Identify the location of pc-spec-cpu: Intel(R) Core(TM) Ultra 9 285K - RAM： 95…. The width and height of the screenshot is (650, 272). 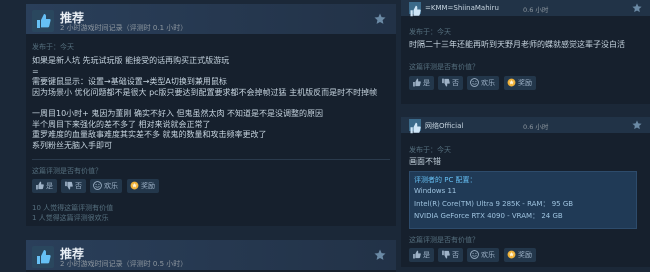
(494, 204).